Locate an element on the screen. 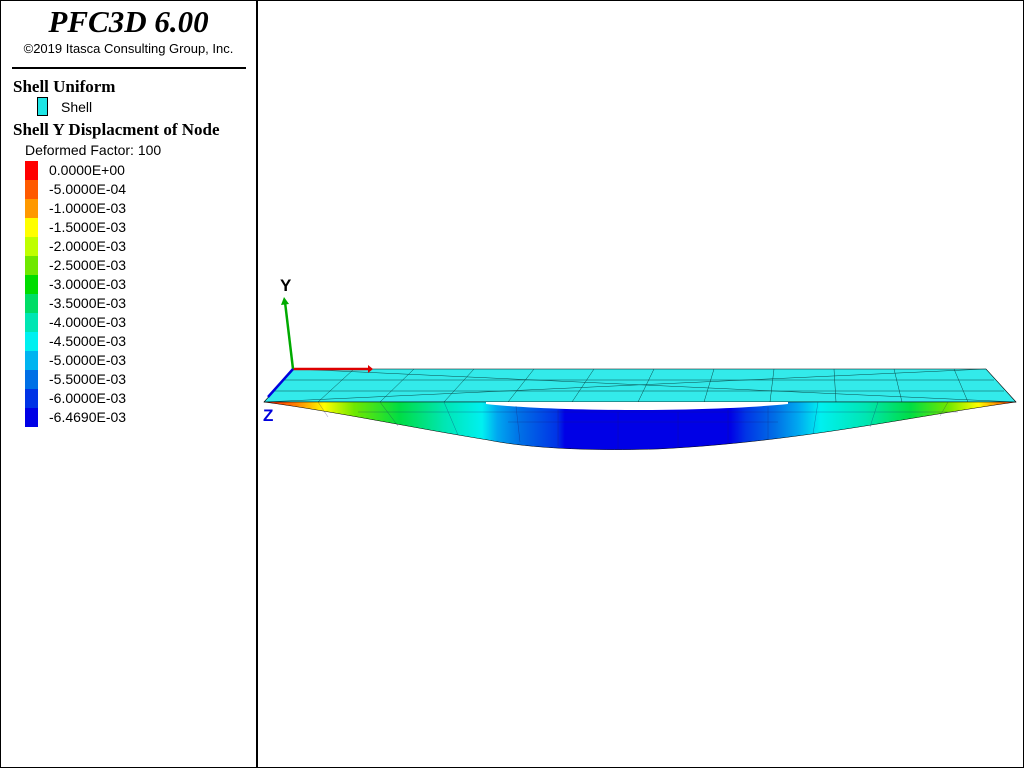 Image resolution: width=1024 pixels, height=772 pixels. scale-value-label: -1.5000E-03 is located at coordinates (88, 227).